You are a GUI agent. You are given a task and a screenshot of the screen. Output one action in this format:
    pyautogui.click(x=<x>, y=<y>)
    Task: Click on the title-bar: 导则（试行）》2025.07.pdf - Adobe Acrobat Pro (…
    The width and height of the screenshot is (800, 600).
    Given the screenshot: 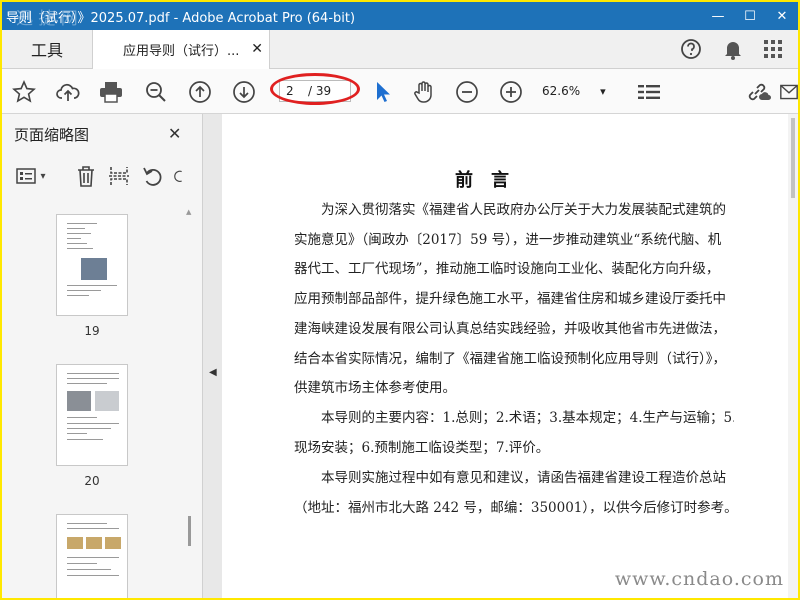 What is the action you would take?
    pyautogui.click(x=400, y=16)
    